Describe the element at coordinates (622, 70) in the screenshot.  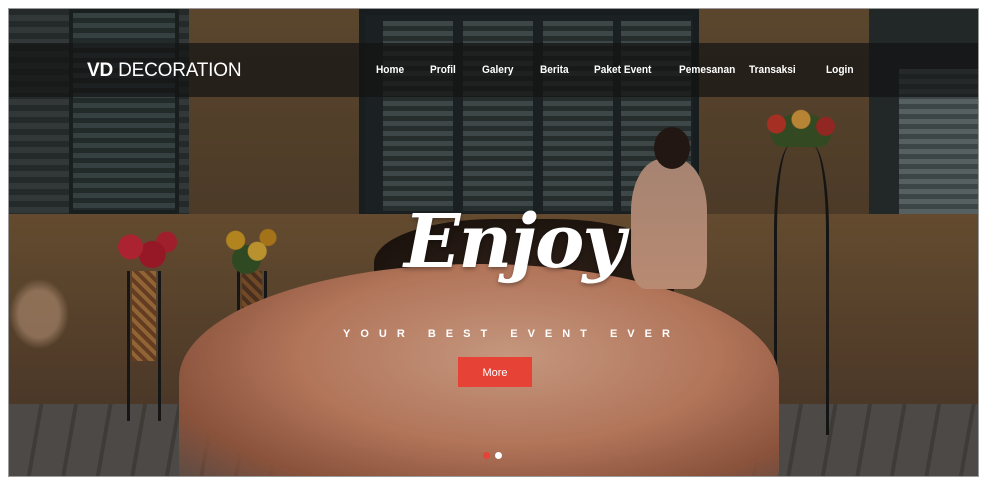
I see `nav-paket-event: Paket Event` at that location.